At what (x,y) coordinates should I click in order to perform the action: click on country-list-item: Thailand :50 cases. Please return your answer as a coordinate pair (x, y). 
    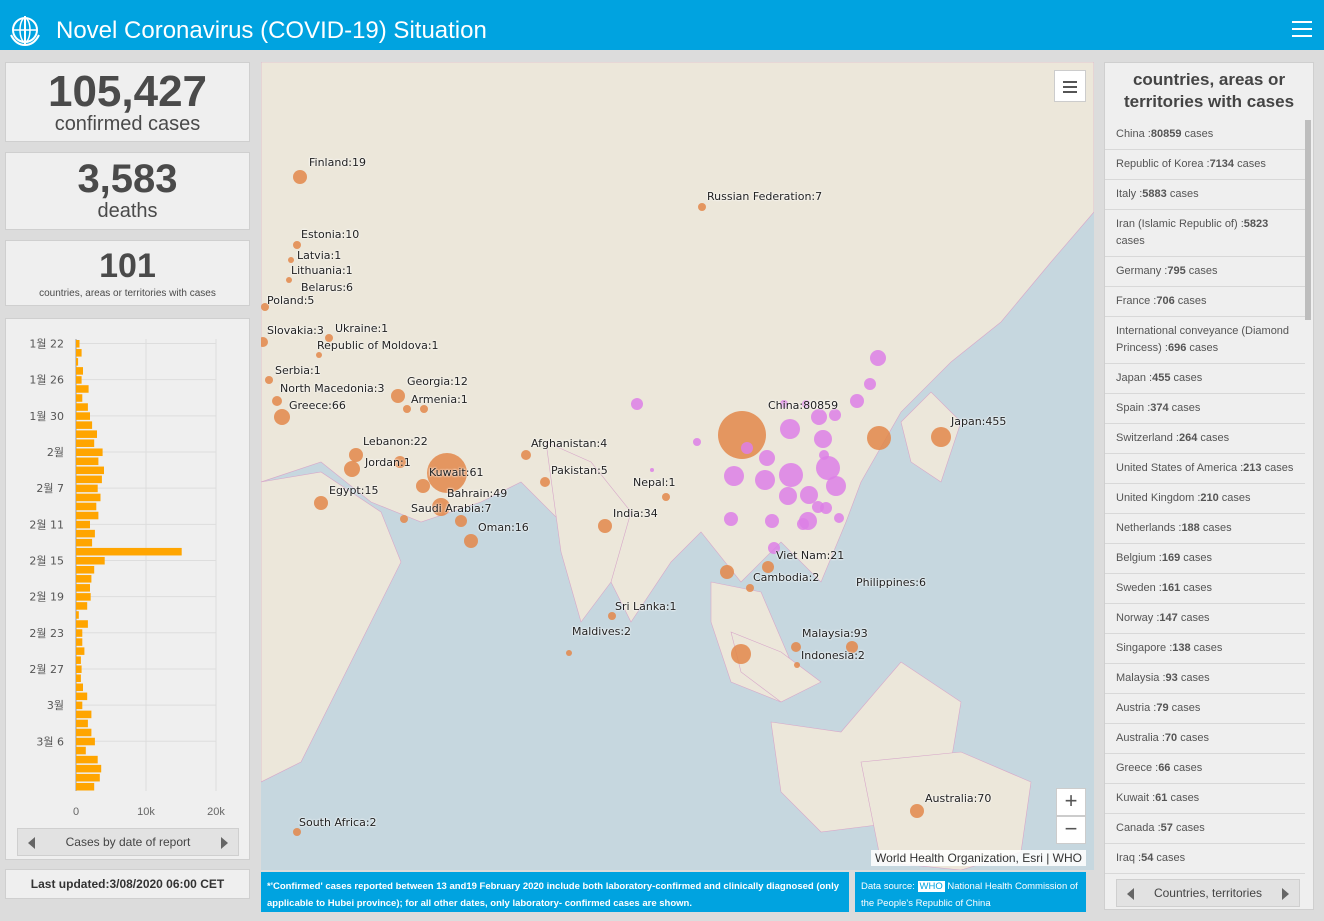
    Looking at the image, I should click on (1205, 876).